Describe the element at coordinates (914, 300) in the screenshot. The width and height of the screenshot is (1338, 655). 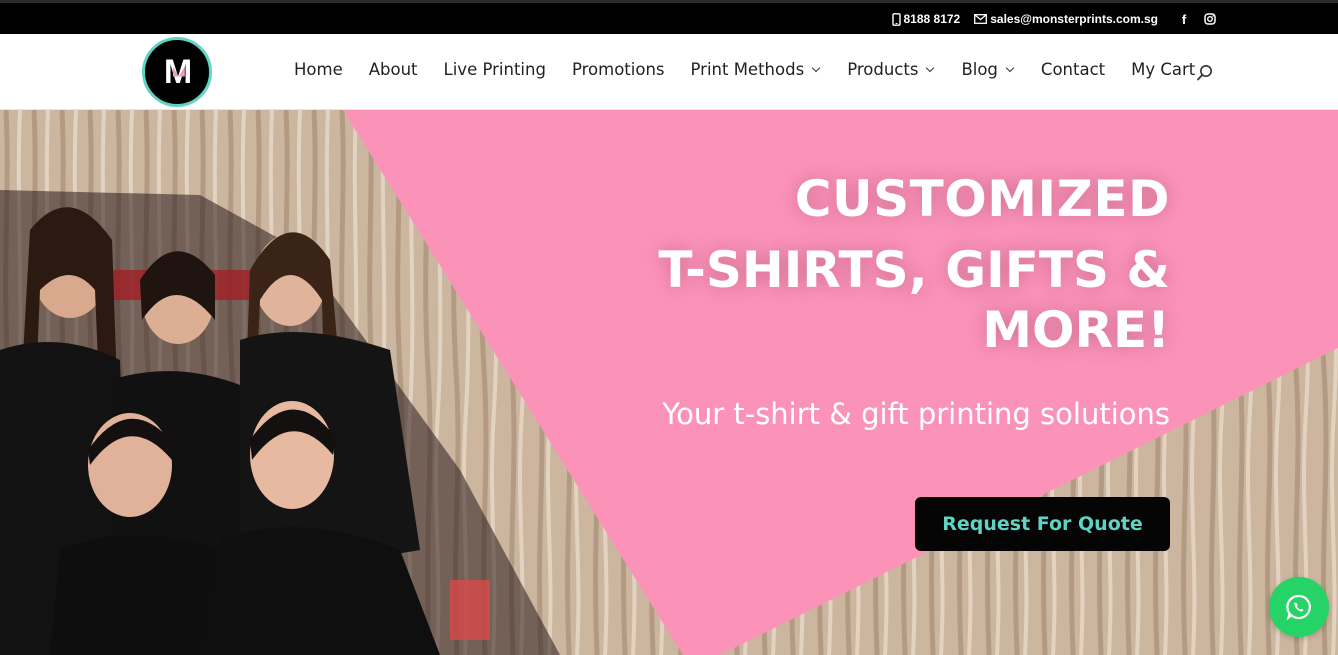
I see `hero-title-line2: T-SHIRTS, GIFTS & MORE!` at that location.